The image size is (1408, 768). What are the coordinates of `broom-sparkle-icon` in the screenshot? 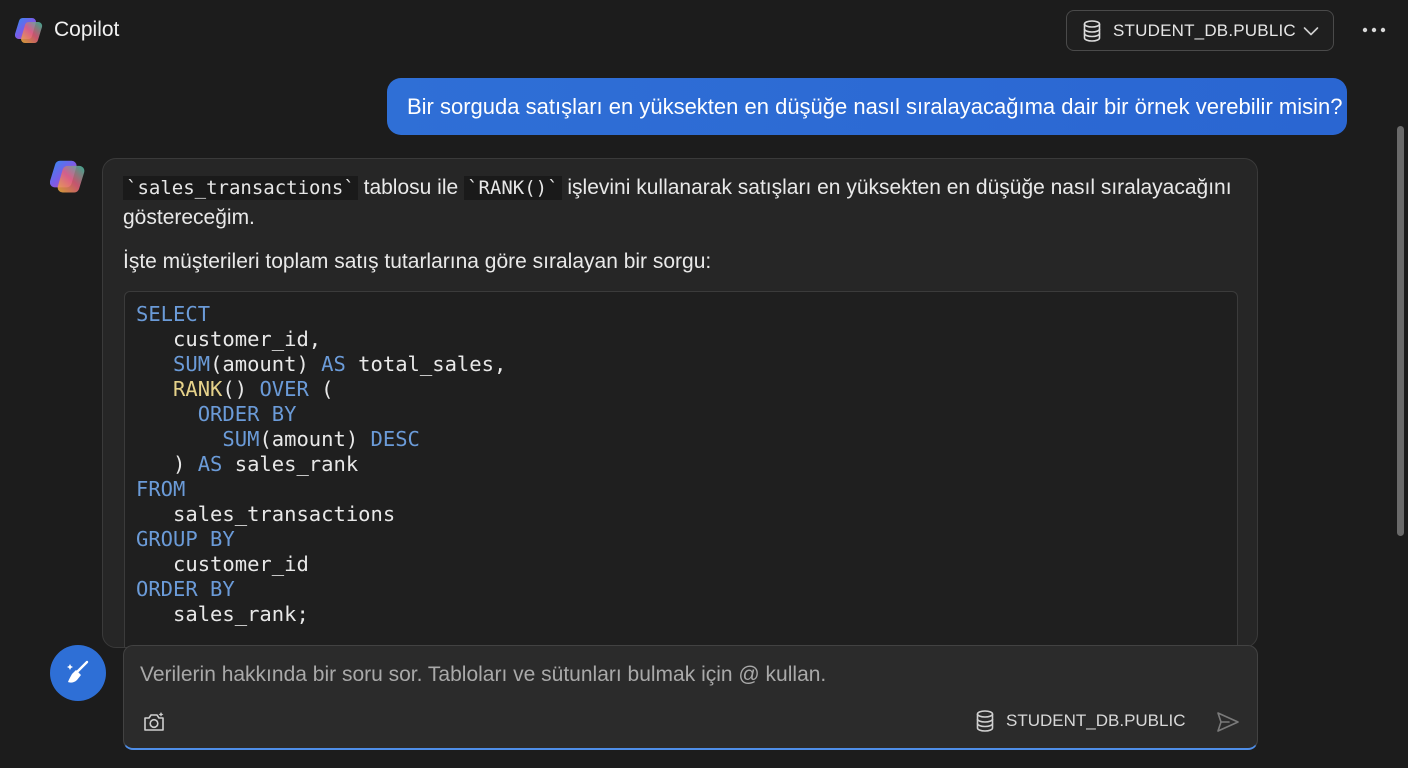 It's located at (78, 671).